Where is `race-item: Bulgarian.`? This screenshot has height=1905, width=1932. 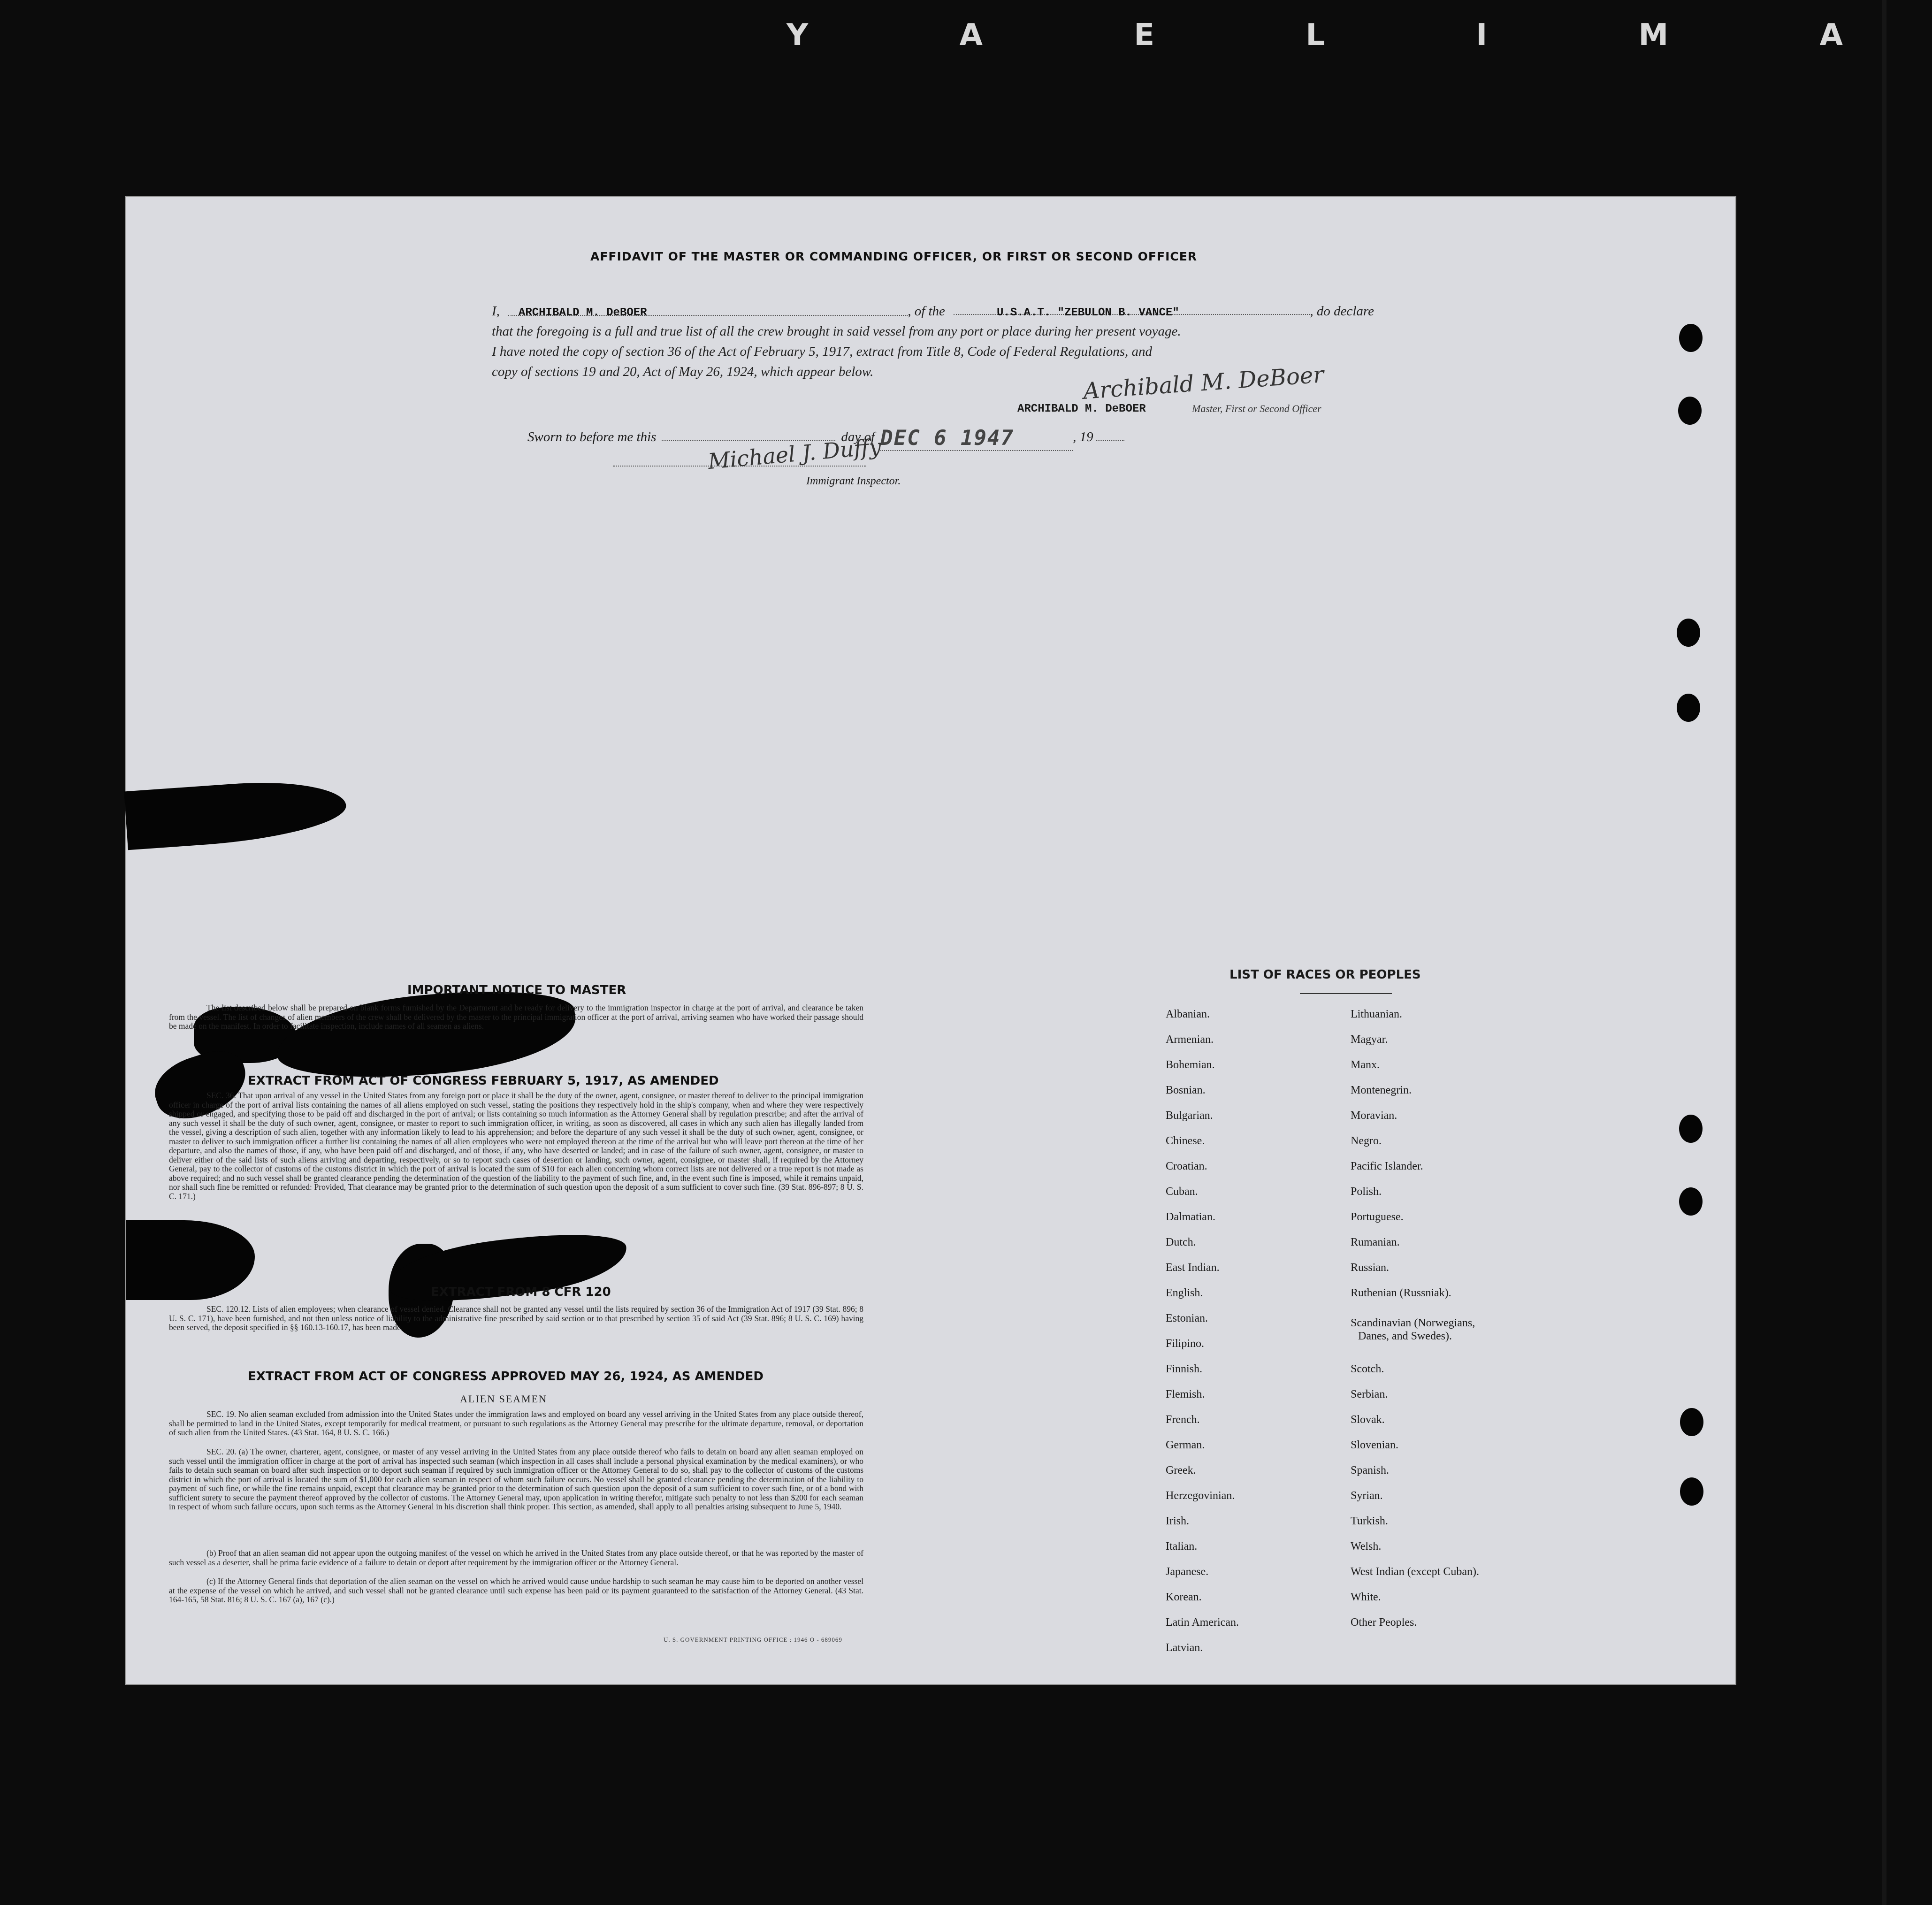 race-item: Bulgarian. is located at coordinates (1189, 1115).